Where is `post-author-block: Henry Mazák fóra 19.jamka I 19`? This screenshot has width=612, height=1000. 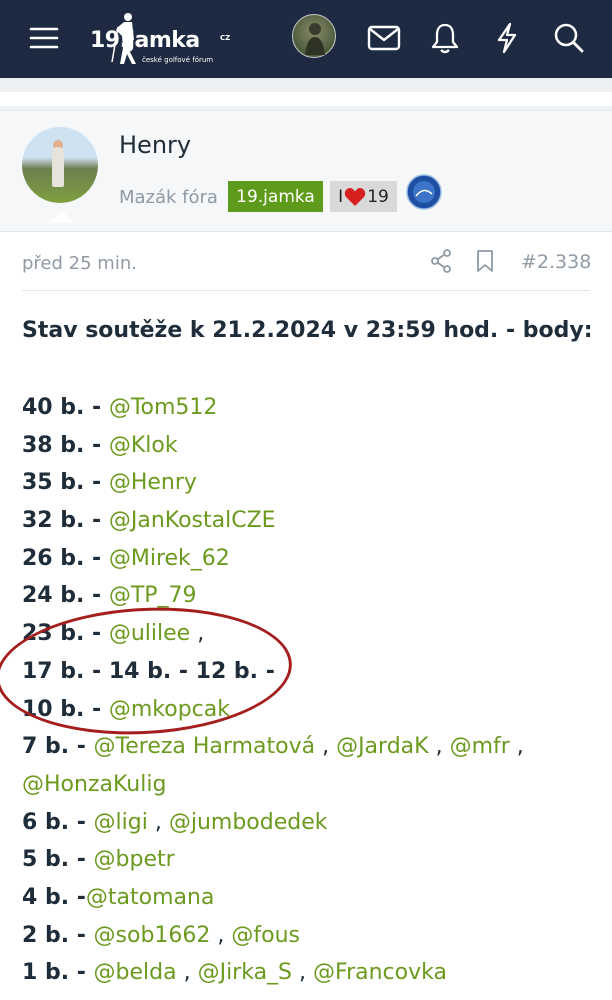 post-author-block: Henry Mazák fóra 19.jamka I 19 is located at coordinates (306, 171).